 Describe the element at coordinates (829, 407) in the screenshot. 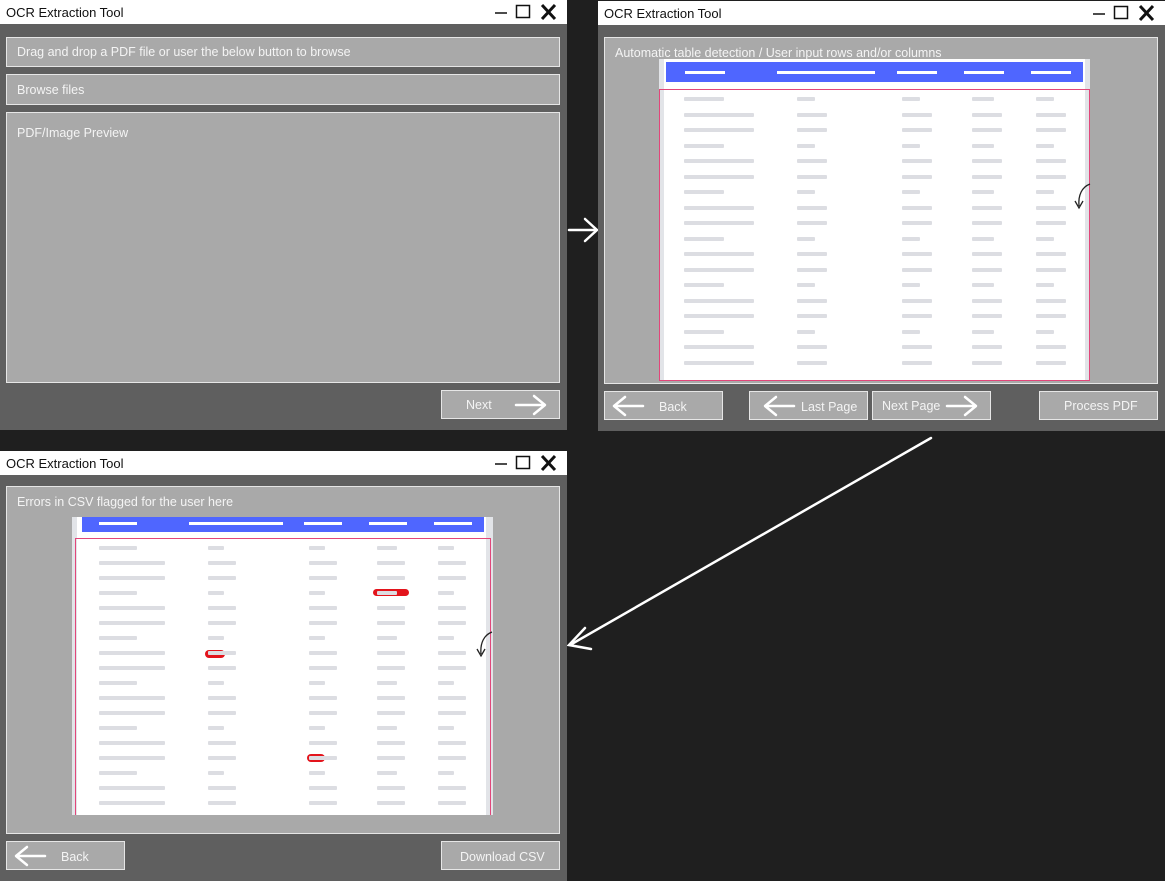

I see `last-page-label: Last Page` at that location.